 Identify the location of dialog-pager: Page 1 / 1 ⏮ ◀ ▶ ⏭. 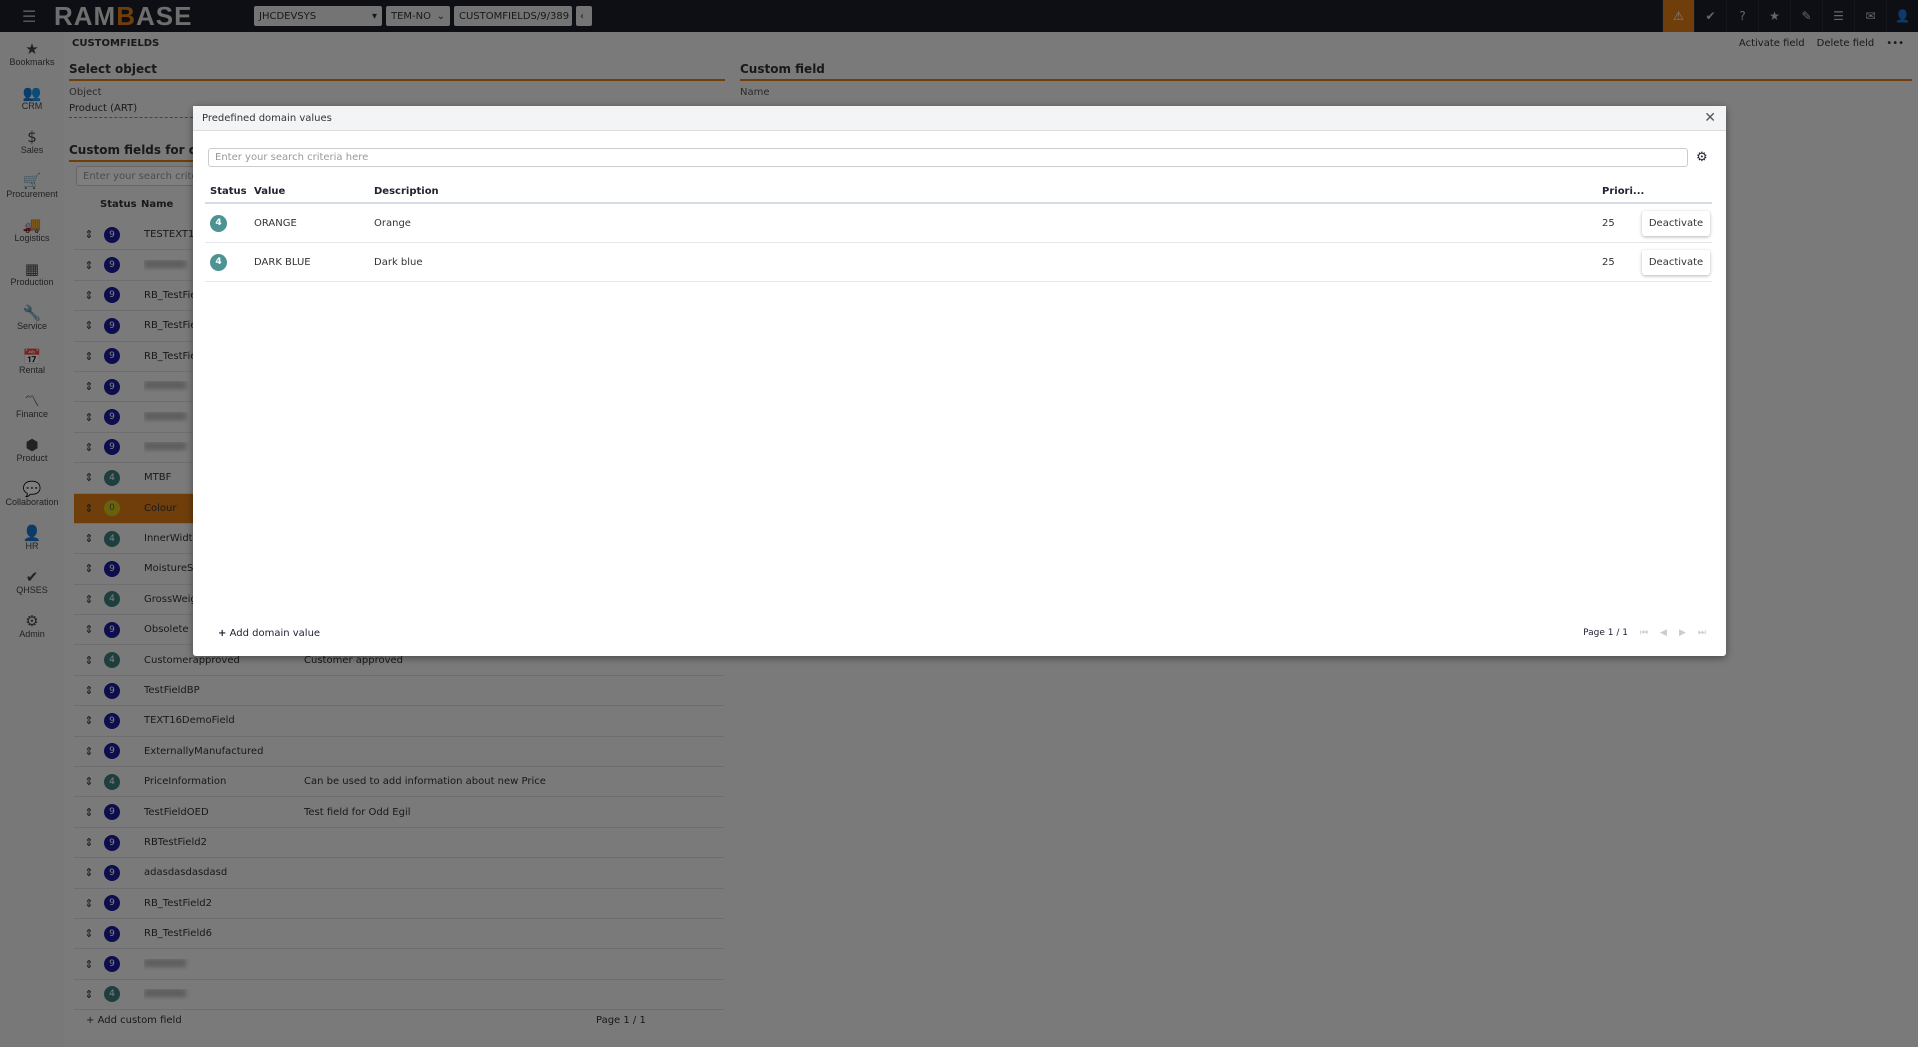
(1644, 633).